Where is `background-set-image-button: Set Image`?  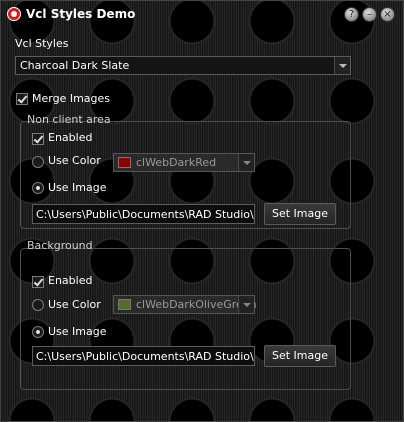
background-set-image-button: Set Image is located at coordinates (300, 356).